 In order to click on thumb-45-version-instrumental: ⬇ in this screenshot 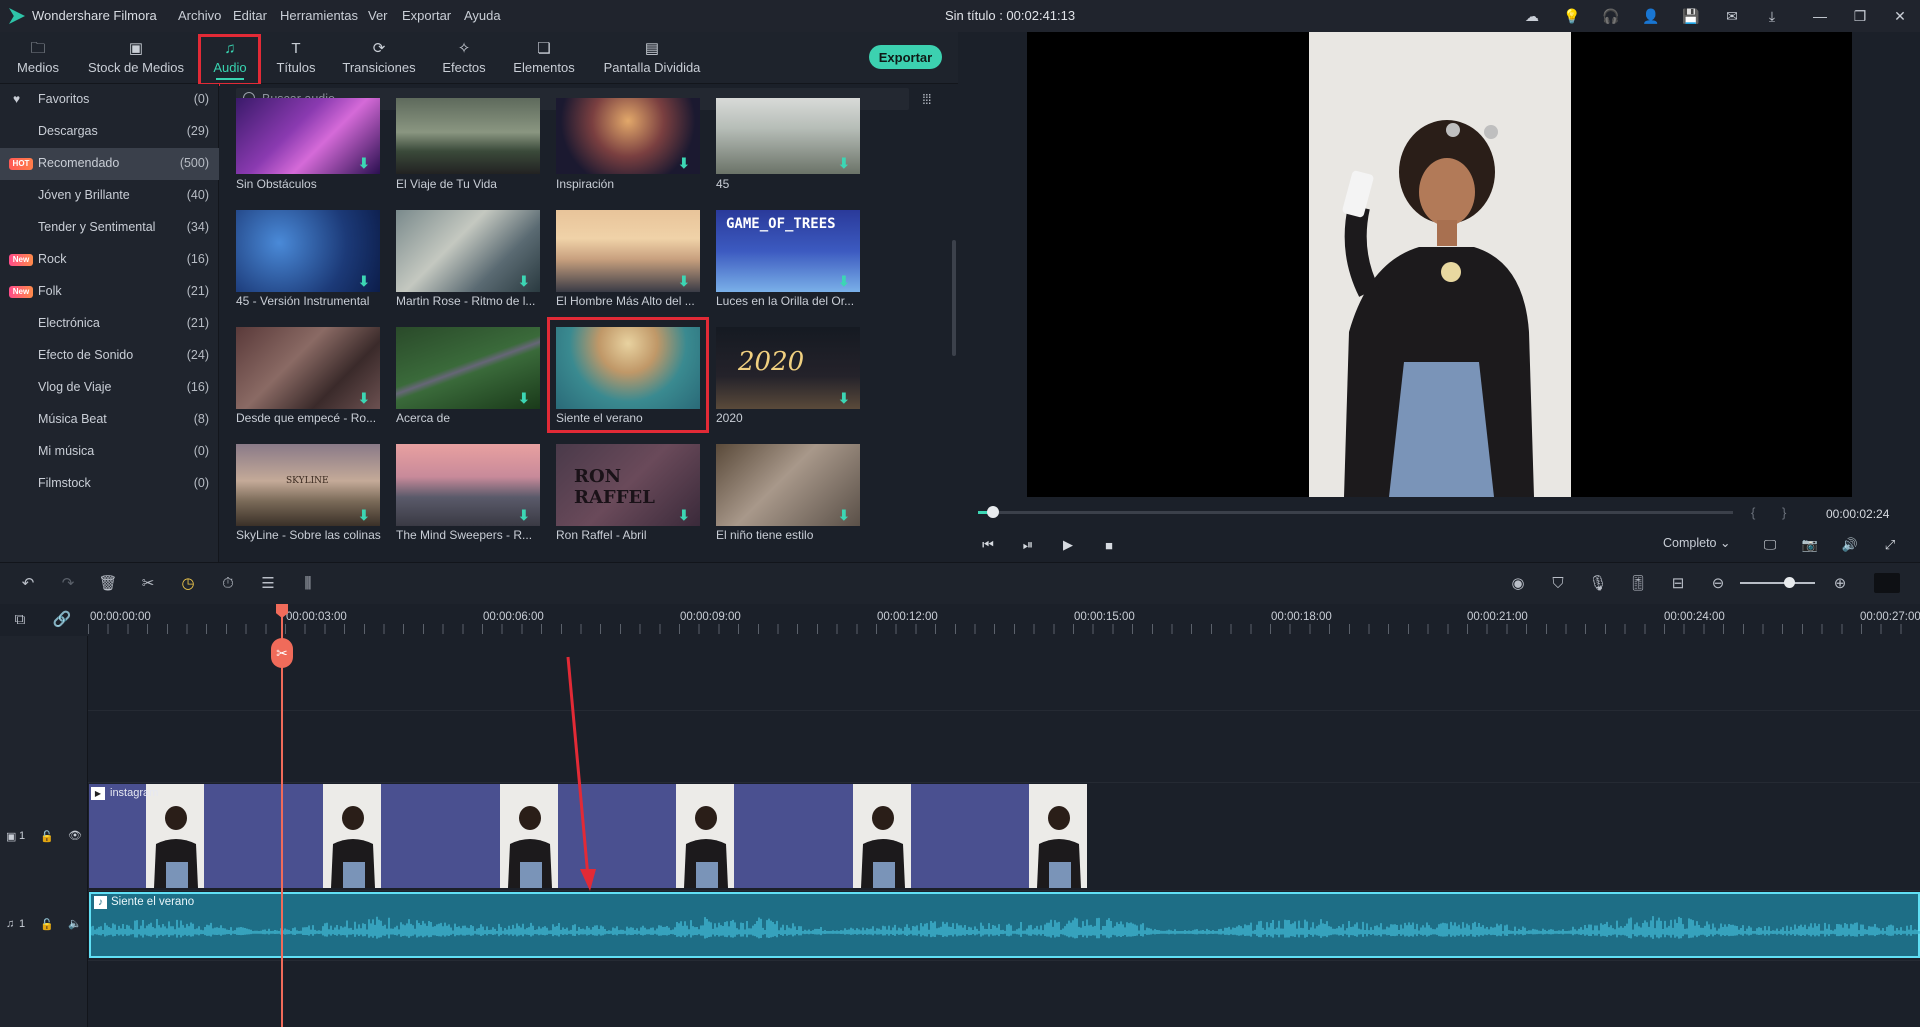, I will do `click(308, 251)`.